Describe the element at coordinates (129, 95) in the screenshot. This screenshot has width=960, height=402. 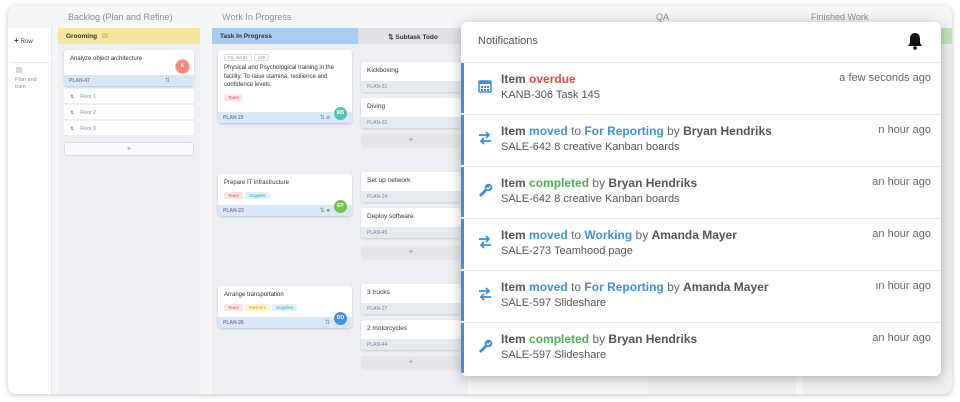
I see `subtask-row: ⇅ Floor 1` at that location.